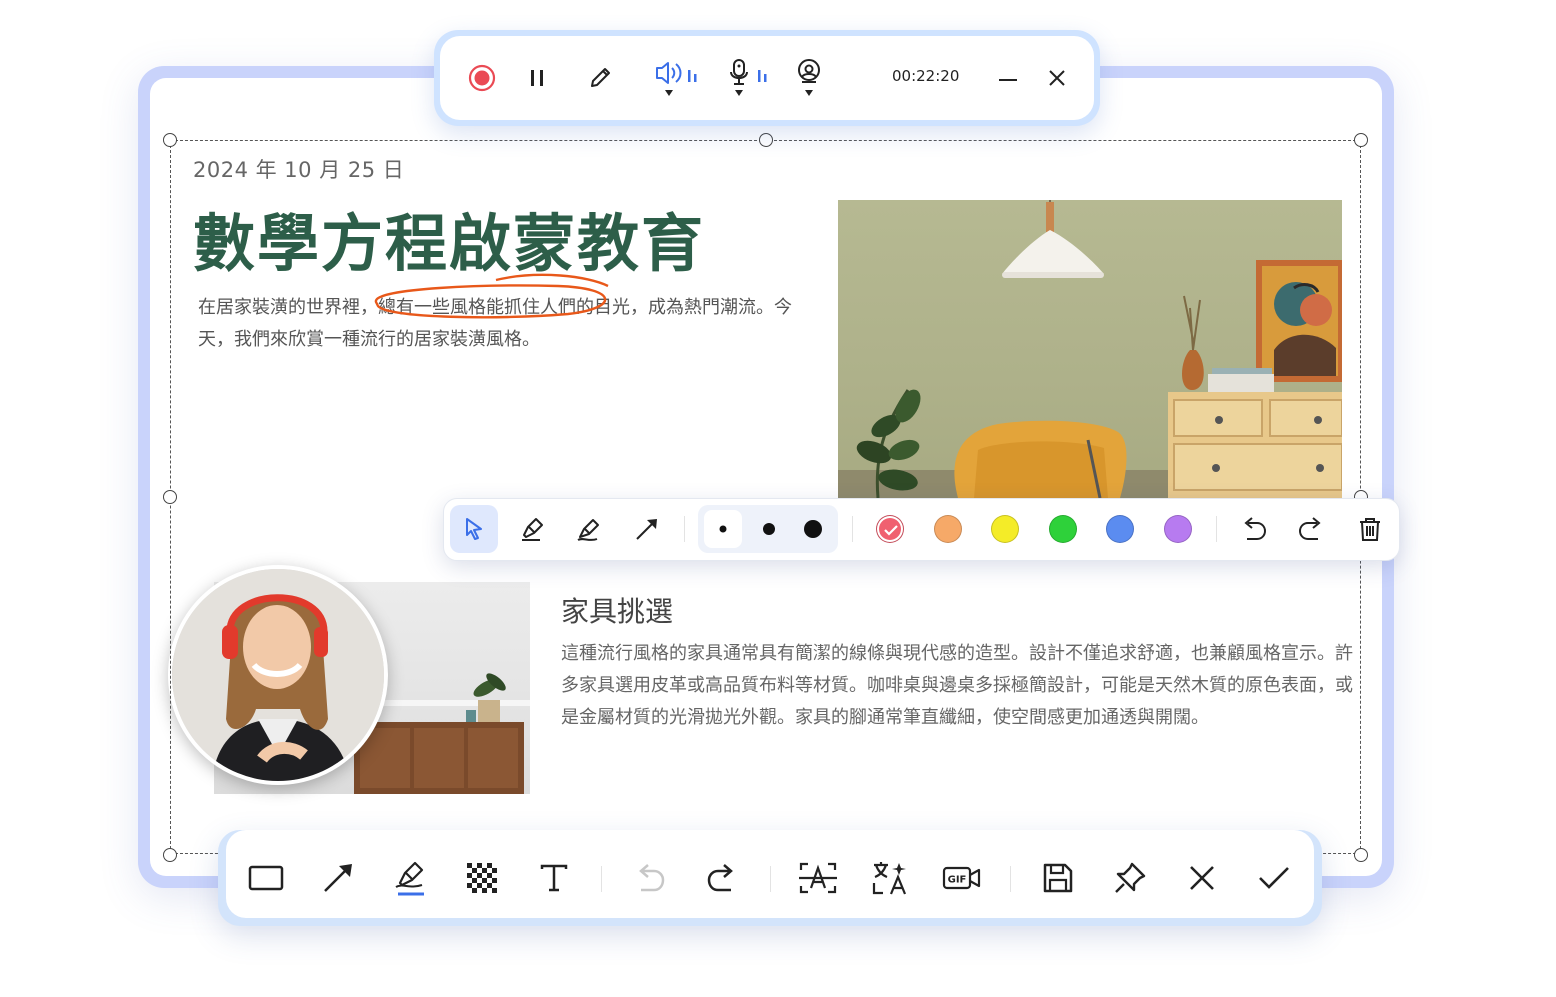 This screenshot has width=1556, height=997. I want to click on resize-handle-top-right, so click(1361, 140).